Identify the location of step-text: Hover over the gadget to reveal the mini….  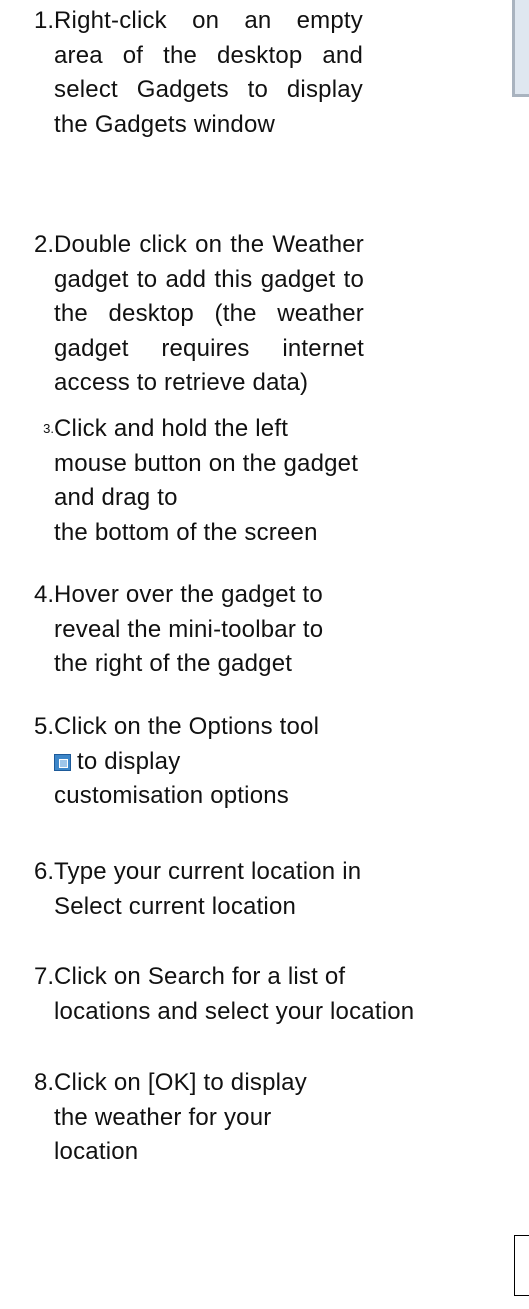
(189, 629).